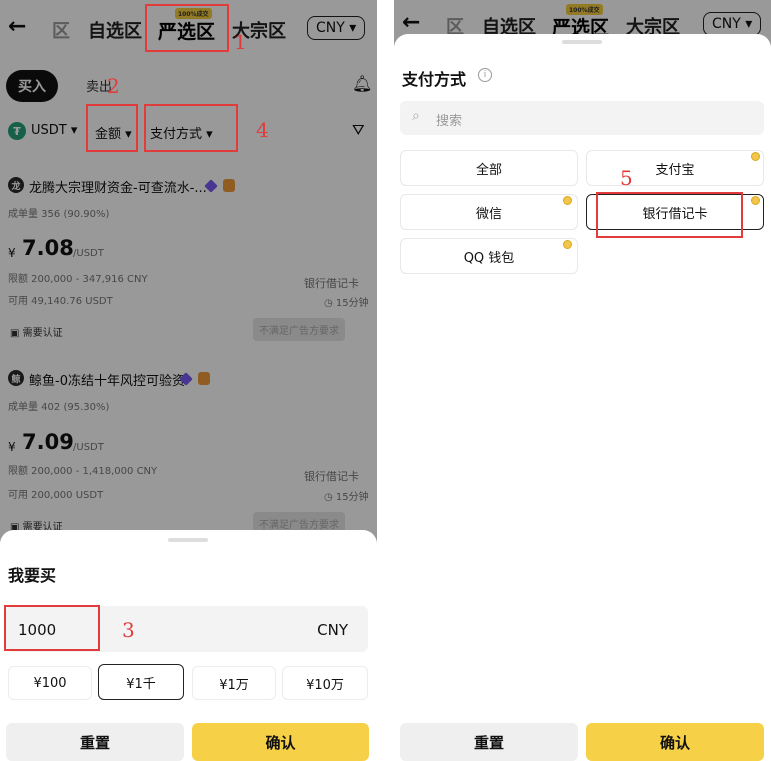  What do you see at coordinates (325, 683) in the screenshot?
I see `quick-amount-100k: ¥10万` at bounding box center [325, 683].